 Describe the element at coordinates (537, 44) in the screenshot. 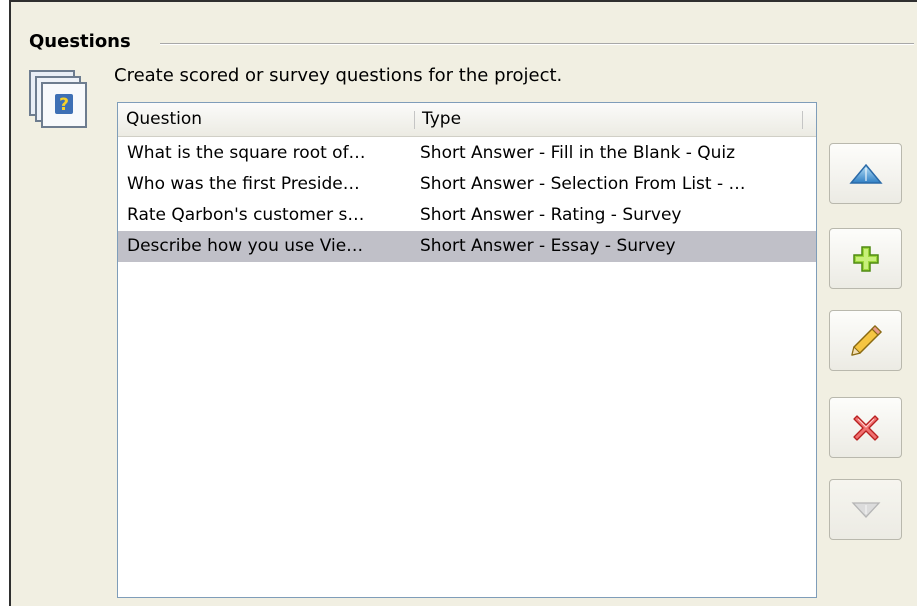

I see `section-divider` at that location.